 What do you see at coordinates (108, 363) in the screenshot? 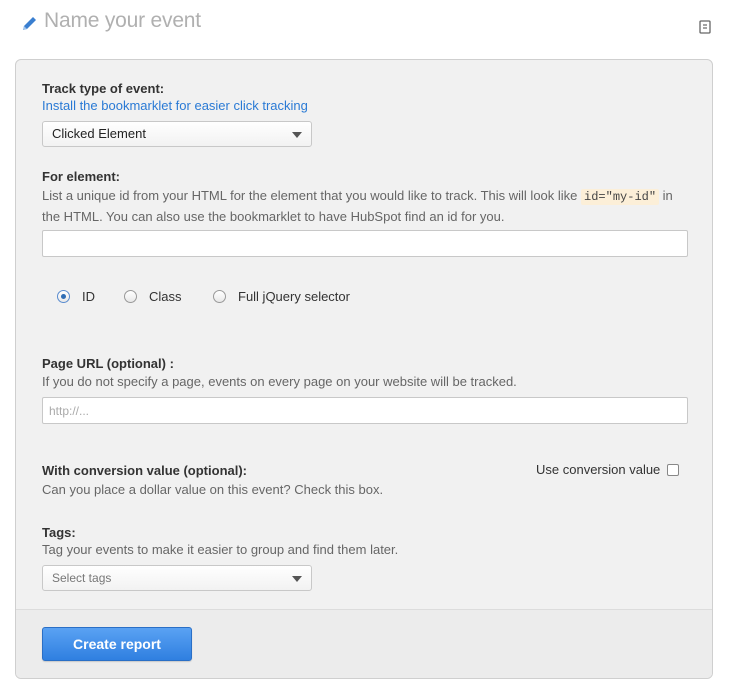
I see `page-url-label: Page URL (optional) :` at bounding box center [108, 363].